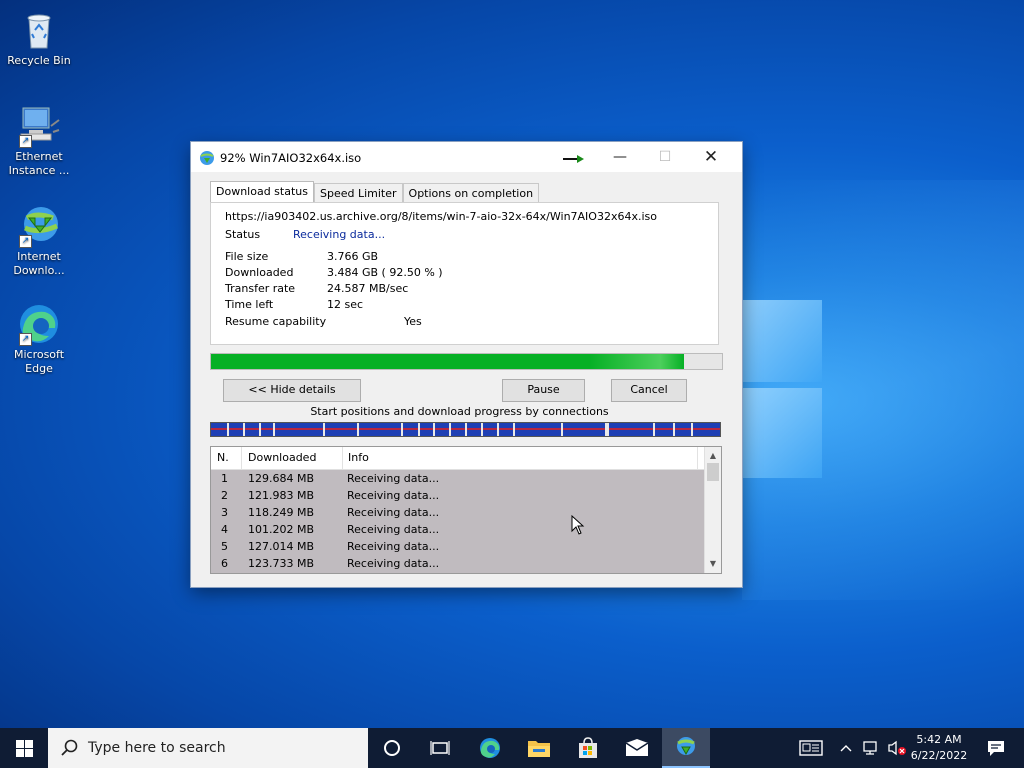  I want to click on file-size-value: 3.766 GB, so click(353, 256).